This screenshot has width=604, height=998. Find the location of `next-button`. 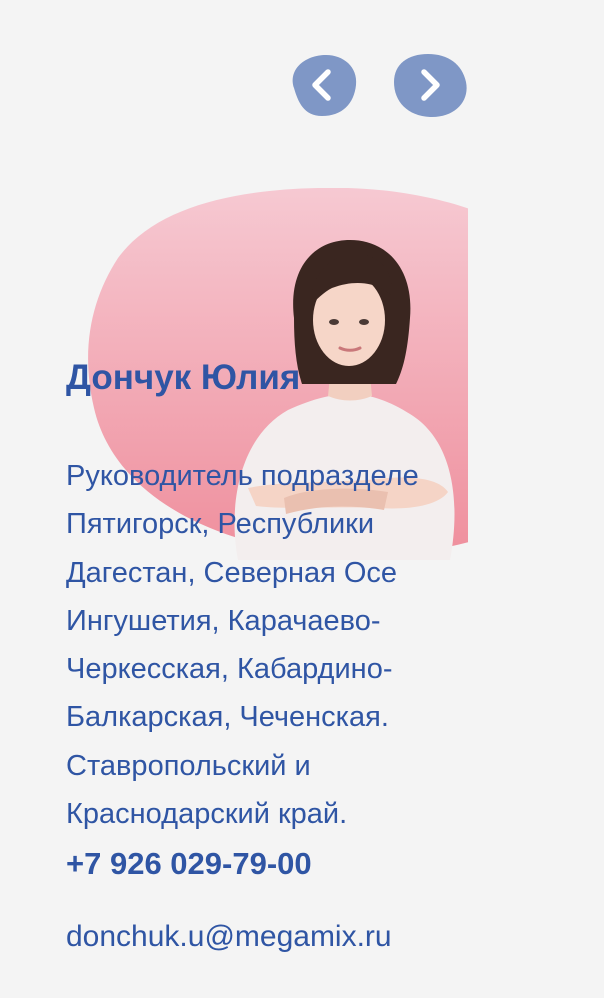

next-button is located at coordinates (430, 85).